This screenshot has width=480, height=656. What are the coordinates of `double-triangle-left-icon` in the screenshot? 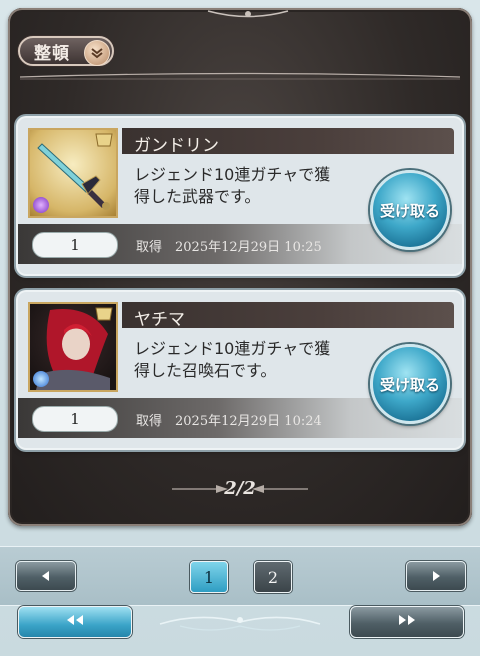 It's located at (75, 622).